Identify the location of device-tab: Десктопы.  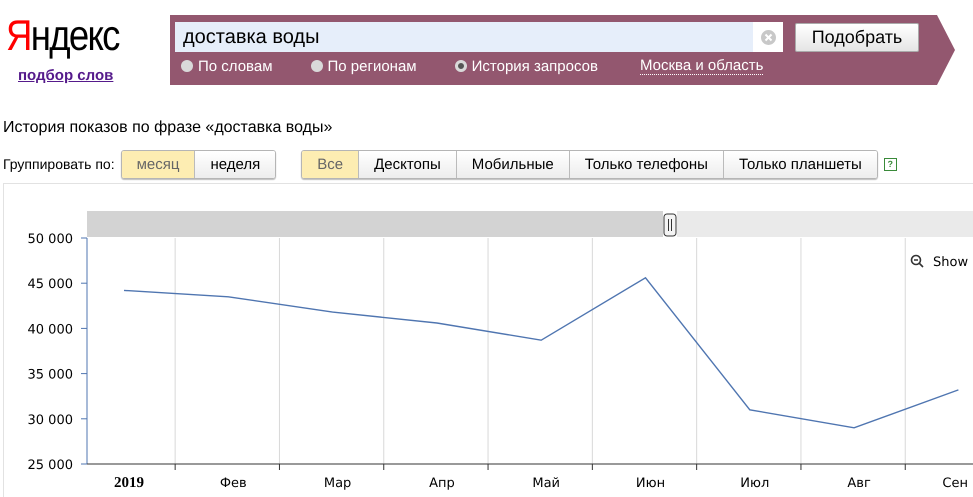
(407, 164).